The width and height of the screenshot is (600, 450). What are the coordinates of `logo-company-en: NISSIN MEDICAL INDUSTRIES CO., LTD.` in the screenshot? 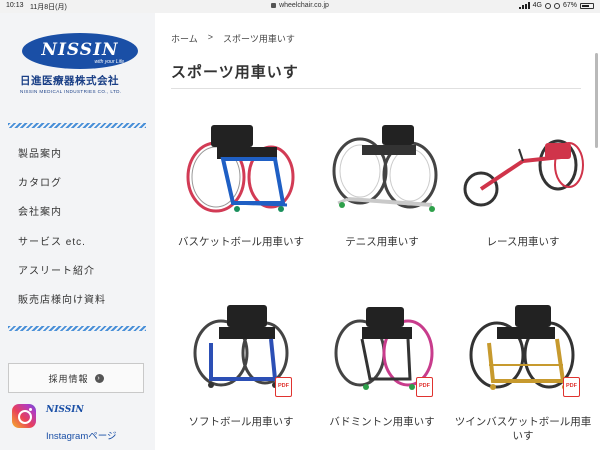 It's located at (71, 91).